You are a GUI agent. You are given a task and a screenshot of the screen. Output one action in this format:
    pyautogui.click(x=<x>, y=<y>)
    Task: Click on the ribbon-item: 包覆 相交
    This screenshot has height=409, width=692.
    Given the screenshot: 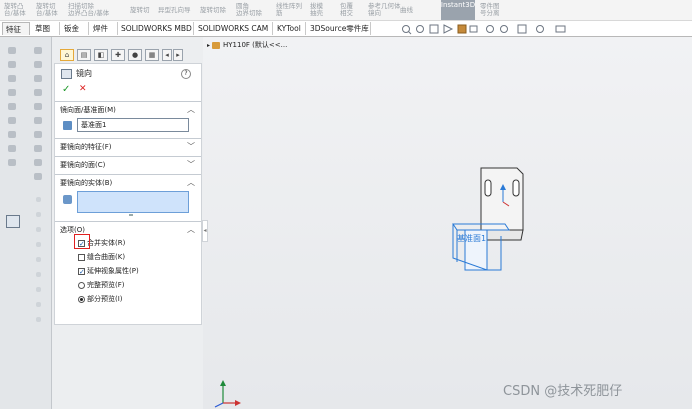 What is the action you would take?
    pyautogui.click(x=346, y=10)
    